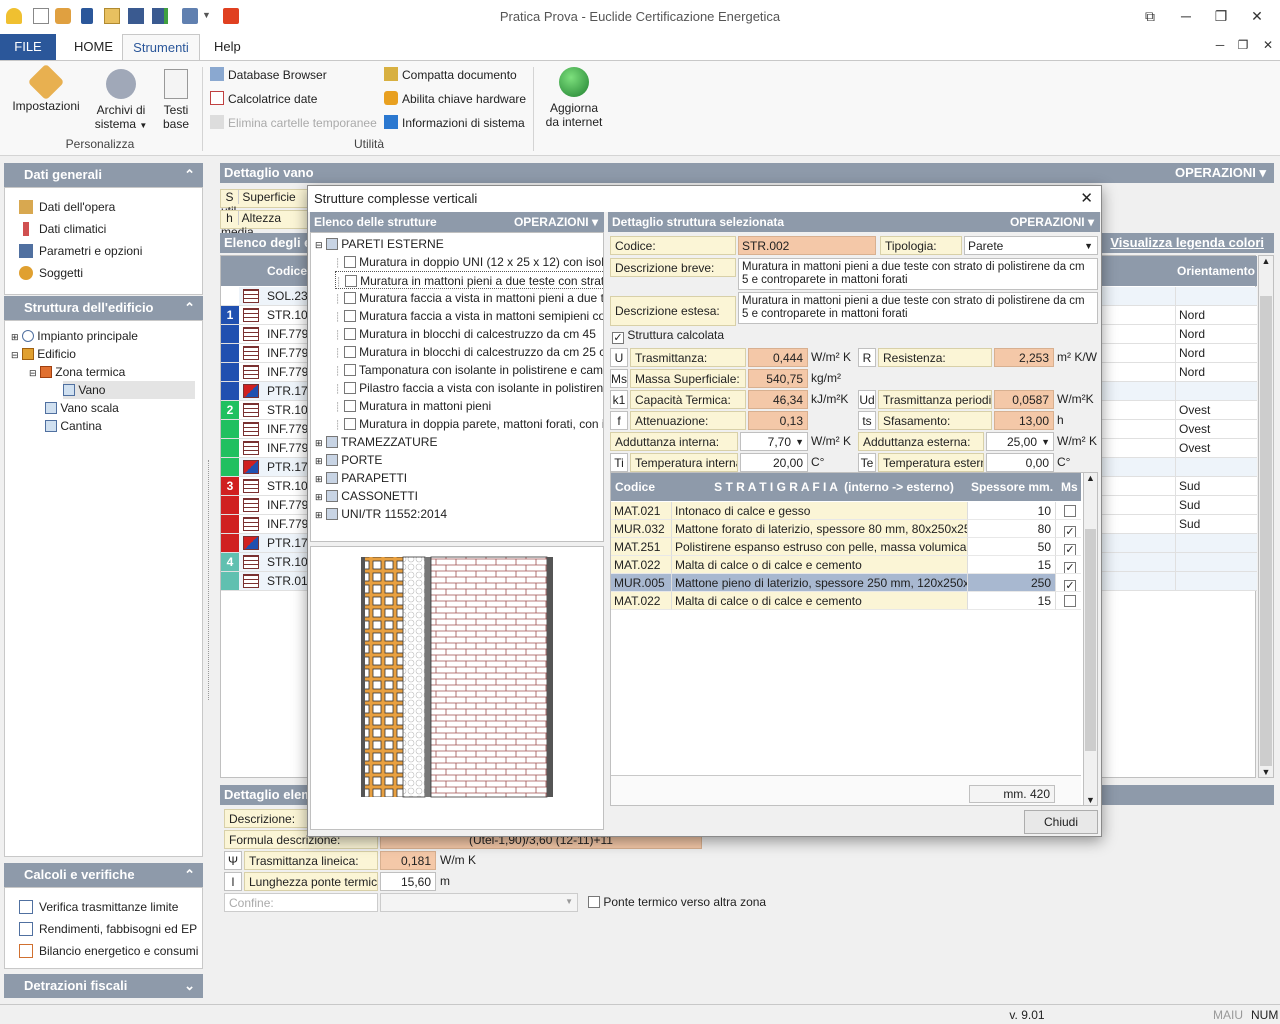 Image resolution: width=1280 pixels, height=1024 pixels. I want to click on tree-pareti-esterne: ⊟ PARETI ESTERNE, so click(379, 244).